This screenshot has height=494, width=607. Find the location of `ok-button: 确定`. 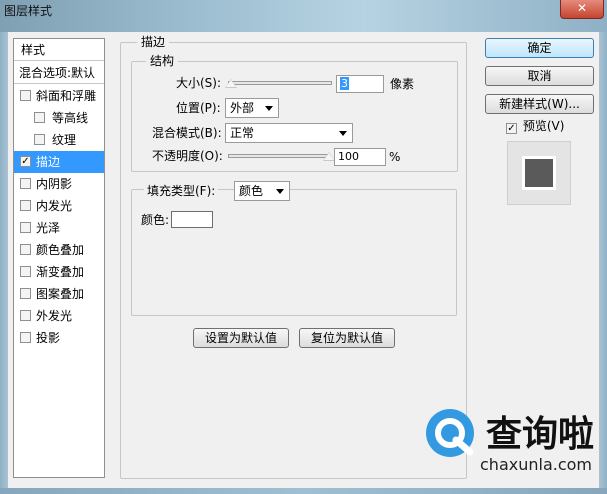

ok-button: 确定 is located at coordinates (539, 48).